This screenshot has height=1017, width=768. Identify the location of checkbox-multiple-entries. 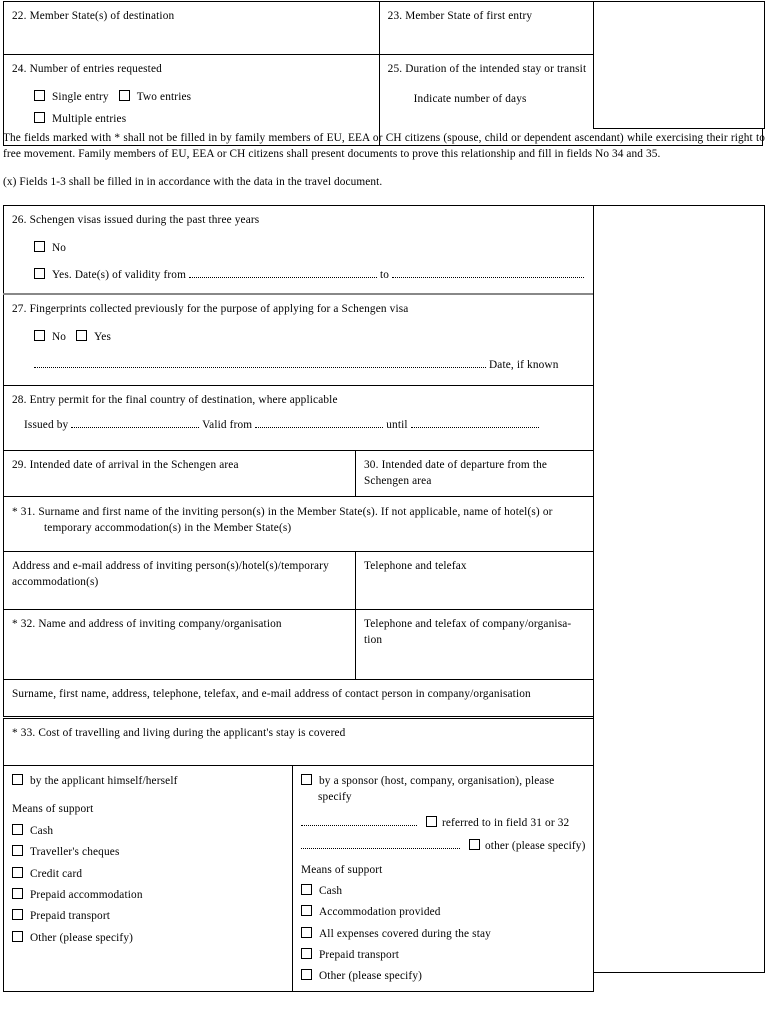
(39, 117).